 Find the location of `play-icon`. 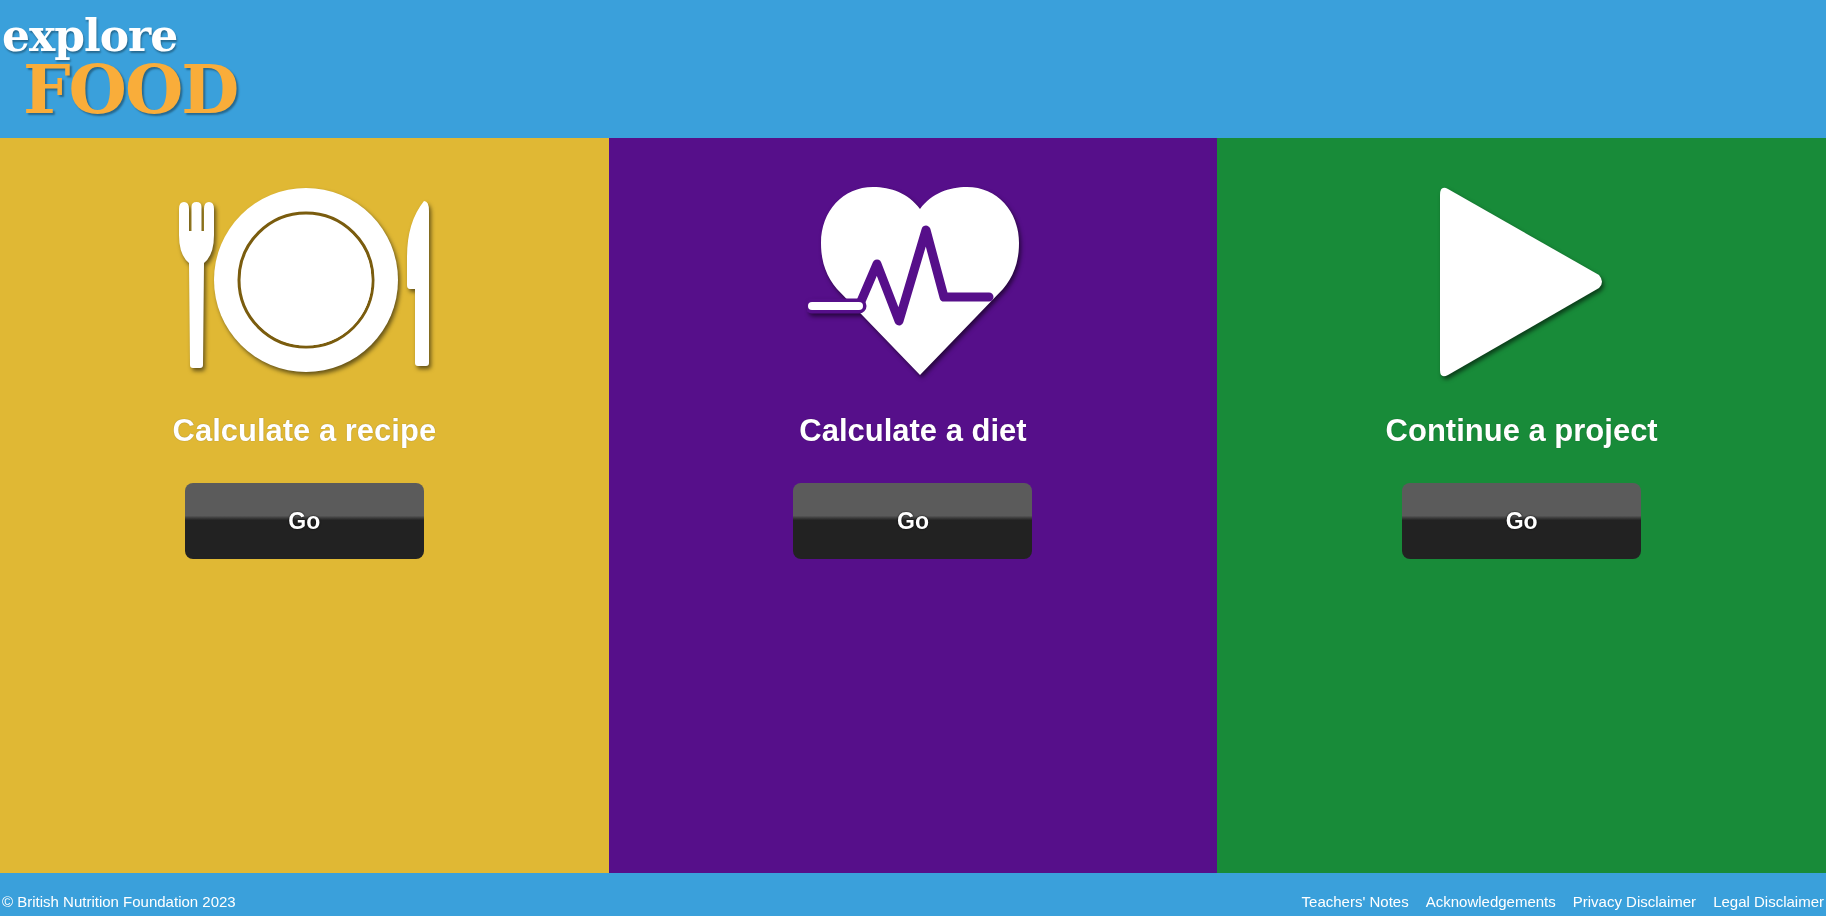

play-icon is located at coordinates (1521, 282).